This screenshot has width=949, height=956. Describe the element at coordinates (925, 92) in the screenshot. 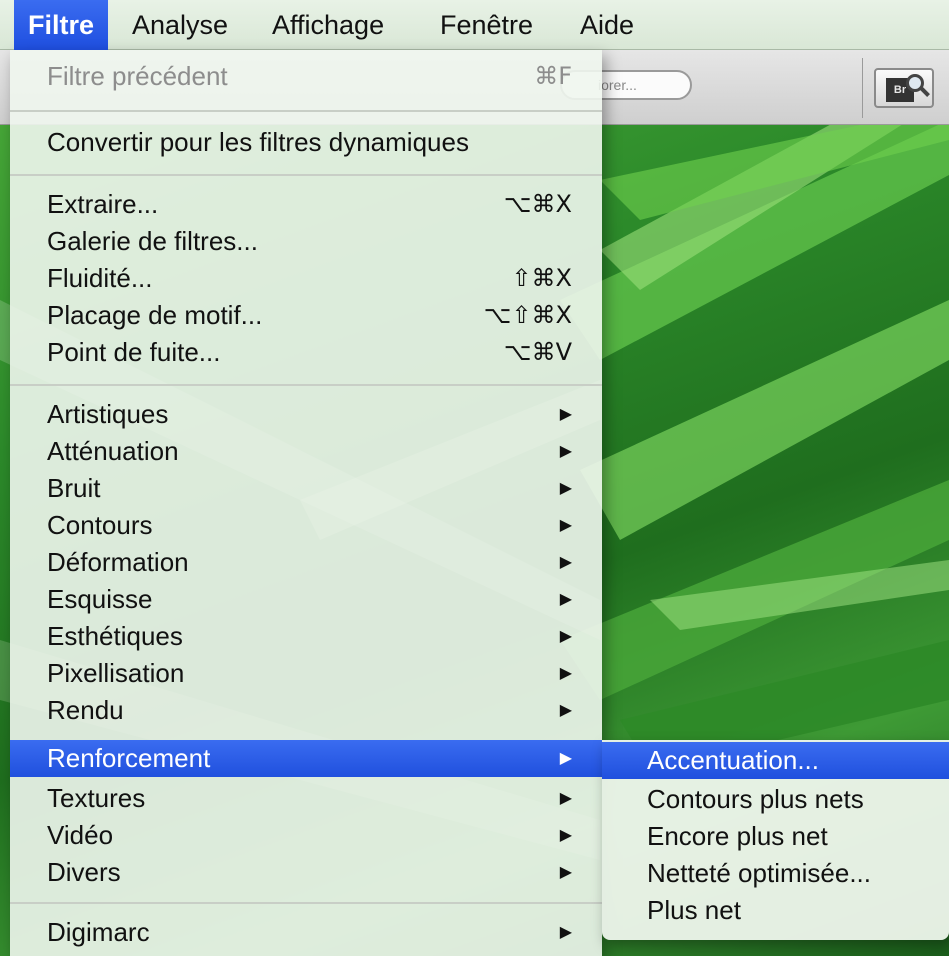

I see `magnifier-handle` at that location.